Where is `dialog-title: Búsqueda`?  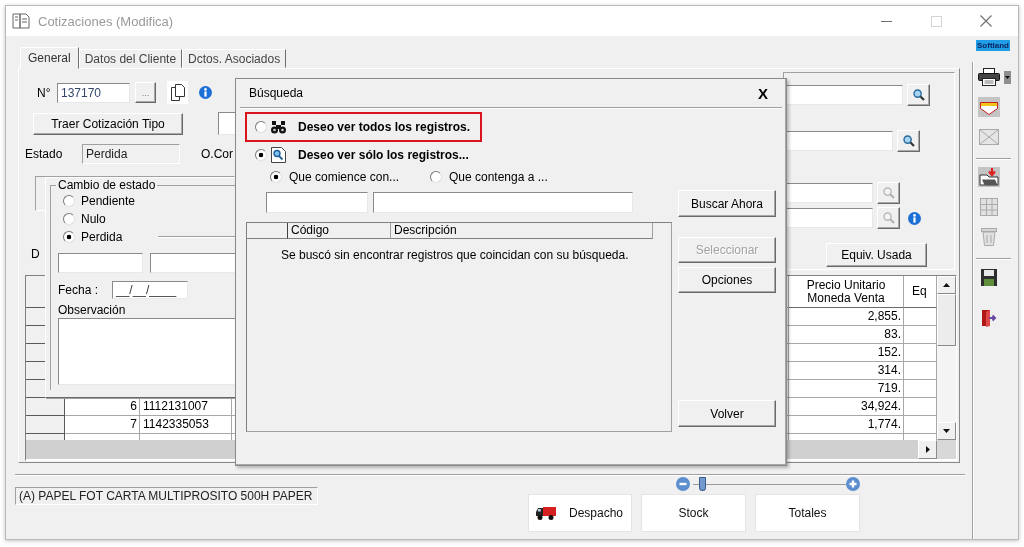 dialog-title: Búsqueda is located at coordinates (276, 93).